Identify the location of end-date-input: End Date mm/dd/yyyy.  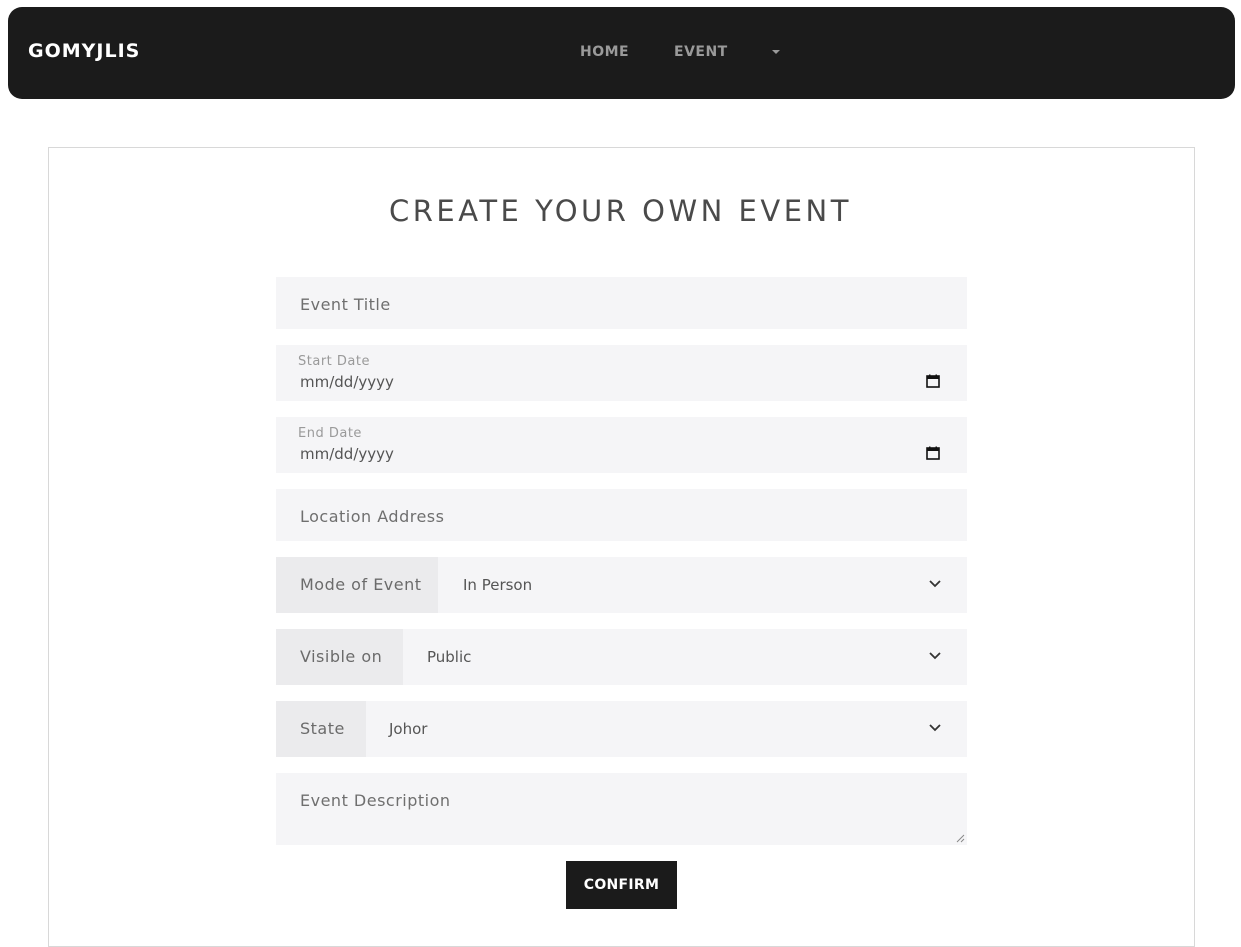
(621, 445).